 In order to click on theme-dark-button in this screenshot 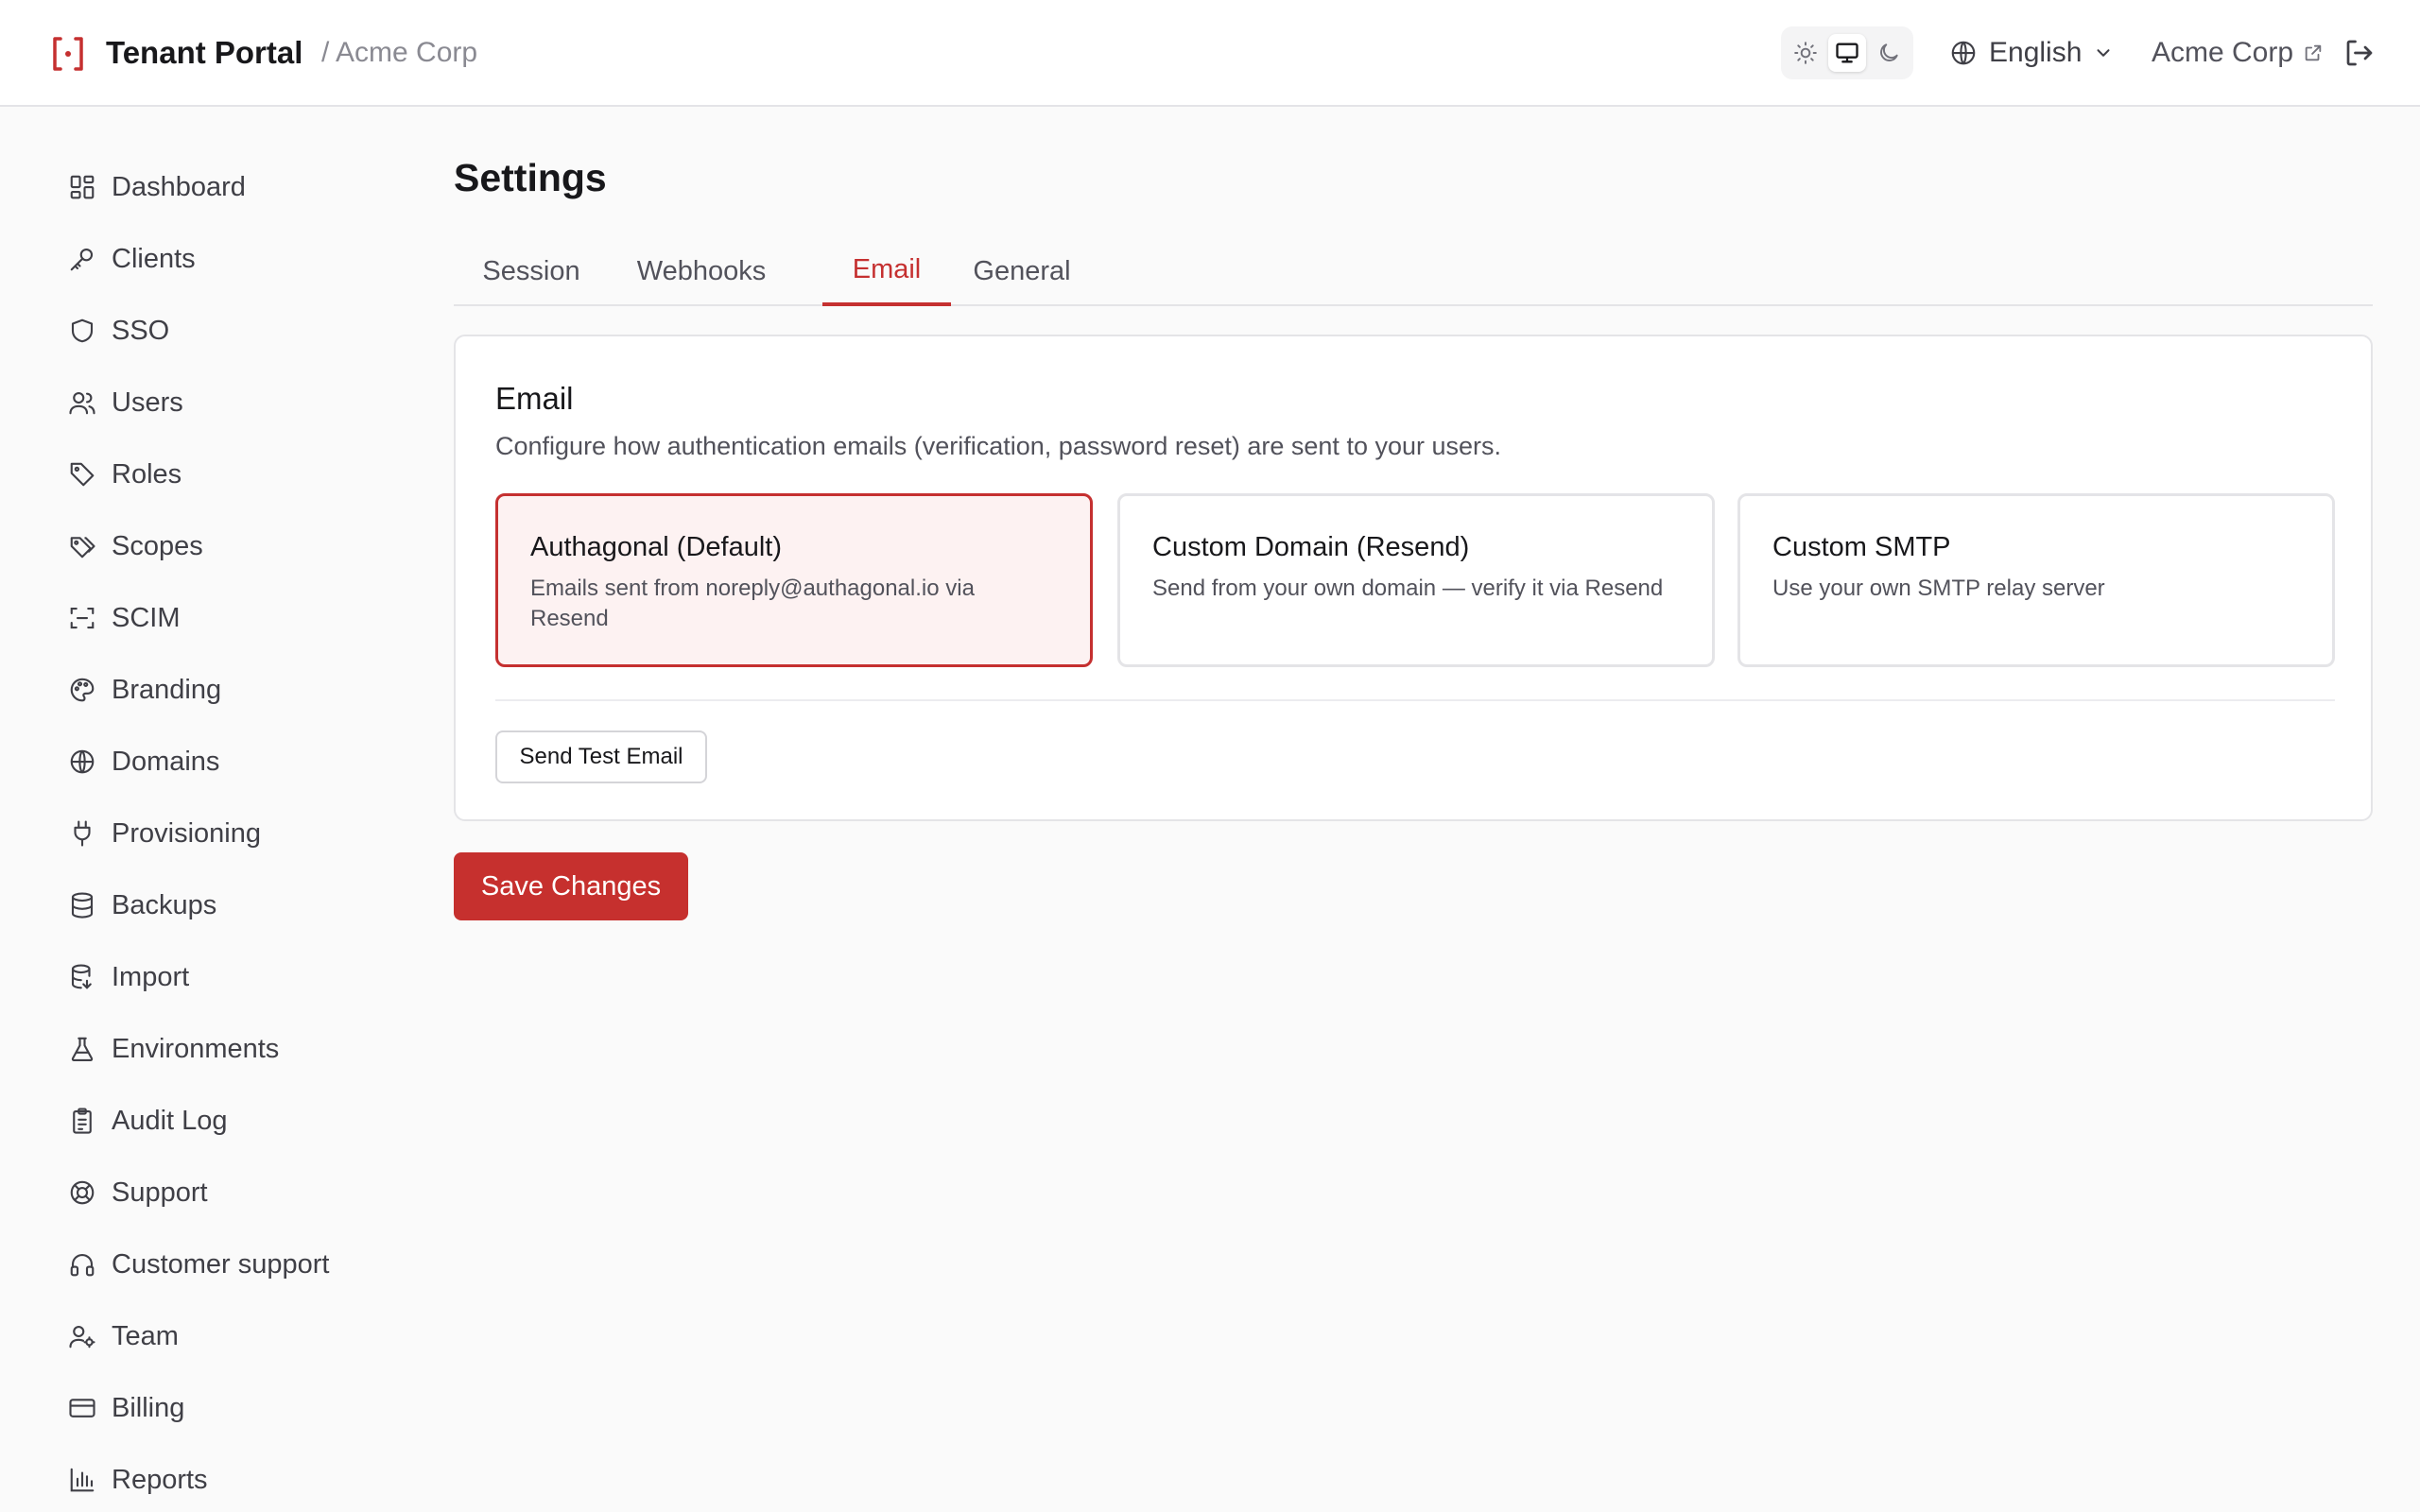, I will do `click(1889, 53)`.